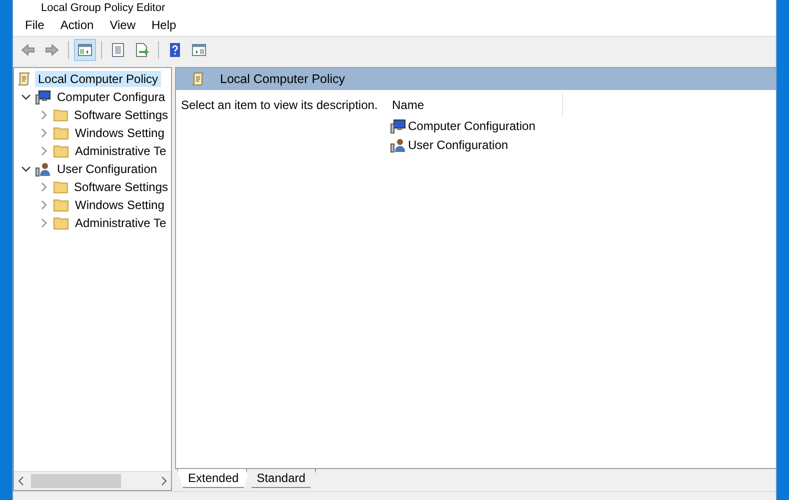 The width and height of the screenshot is (789, 500). Describe the element at coordinates (213, 478) in the screenshot. I see `view-tab: Extended` at that location.